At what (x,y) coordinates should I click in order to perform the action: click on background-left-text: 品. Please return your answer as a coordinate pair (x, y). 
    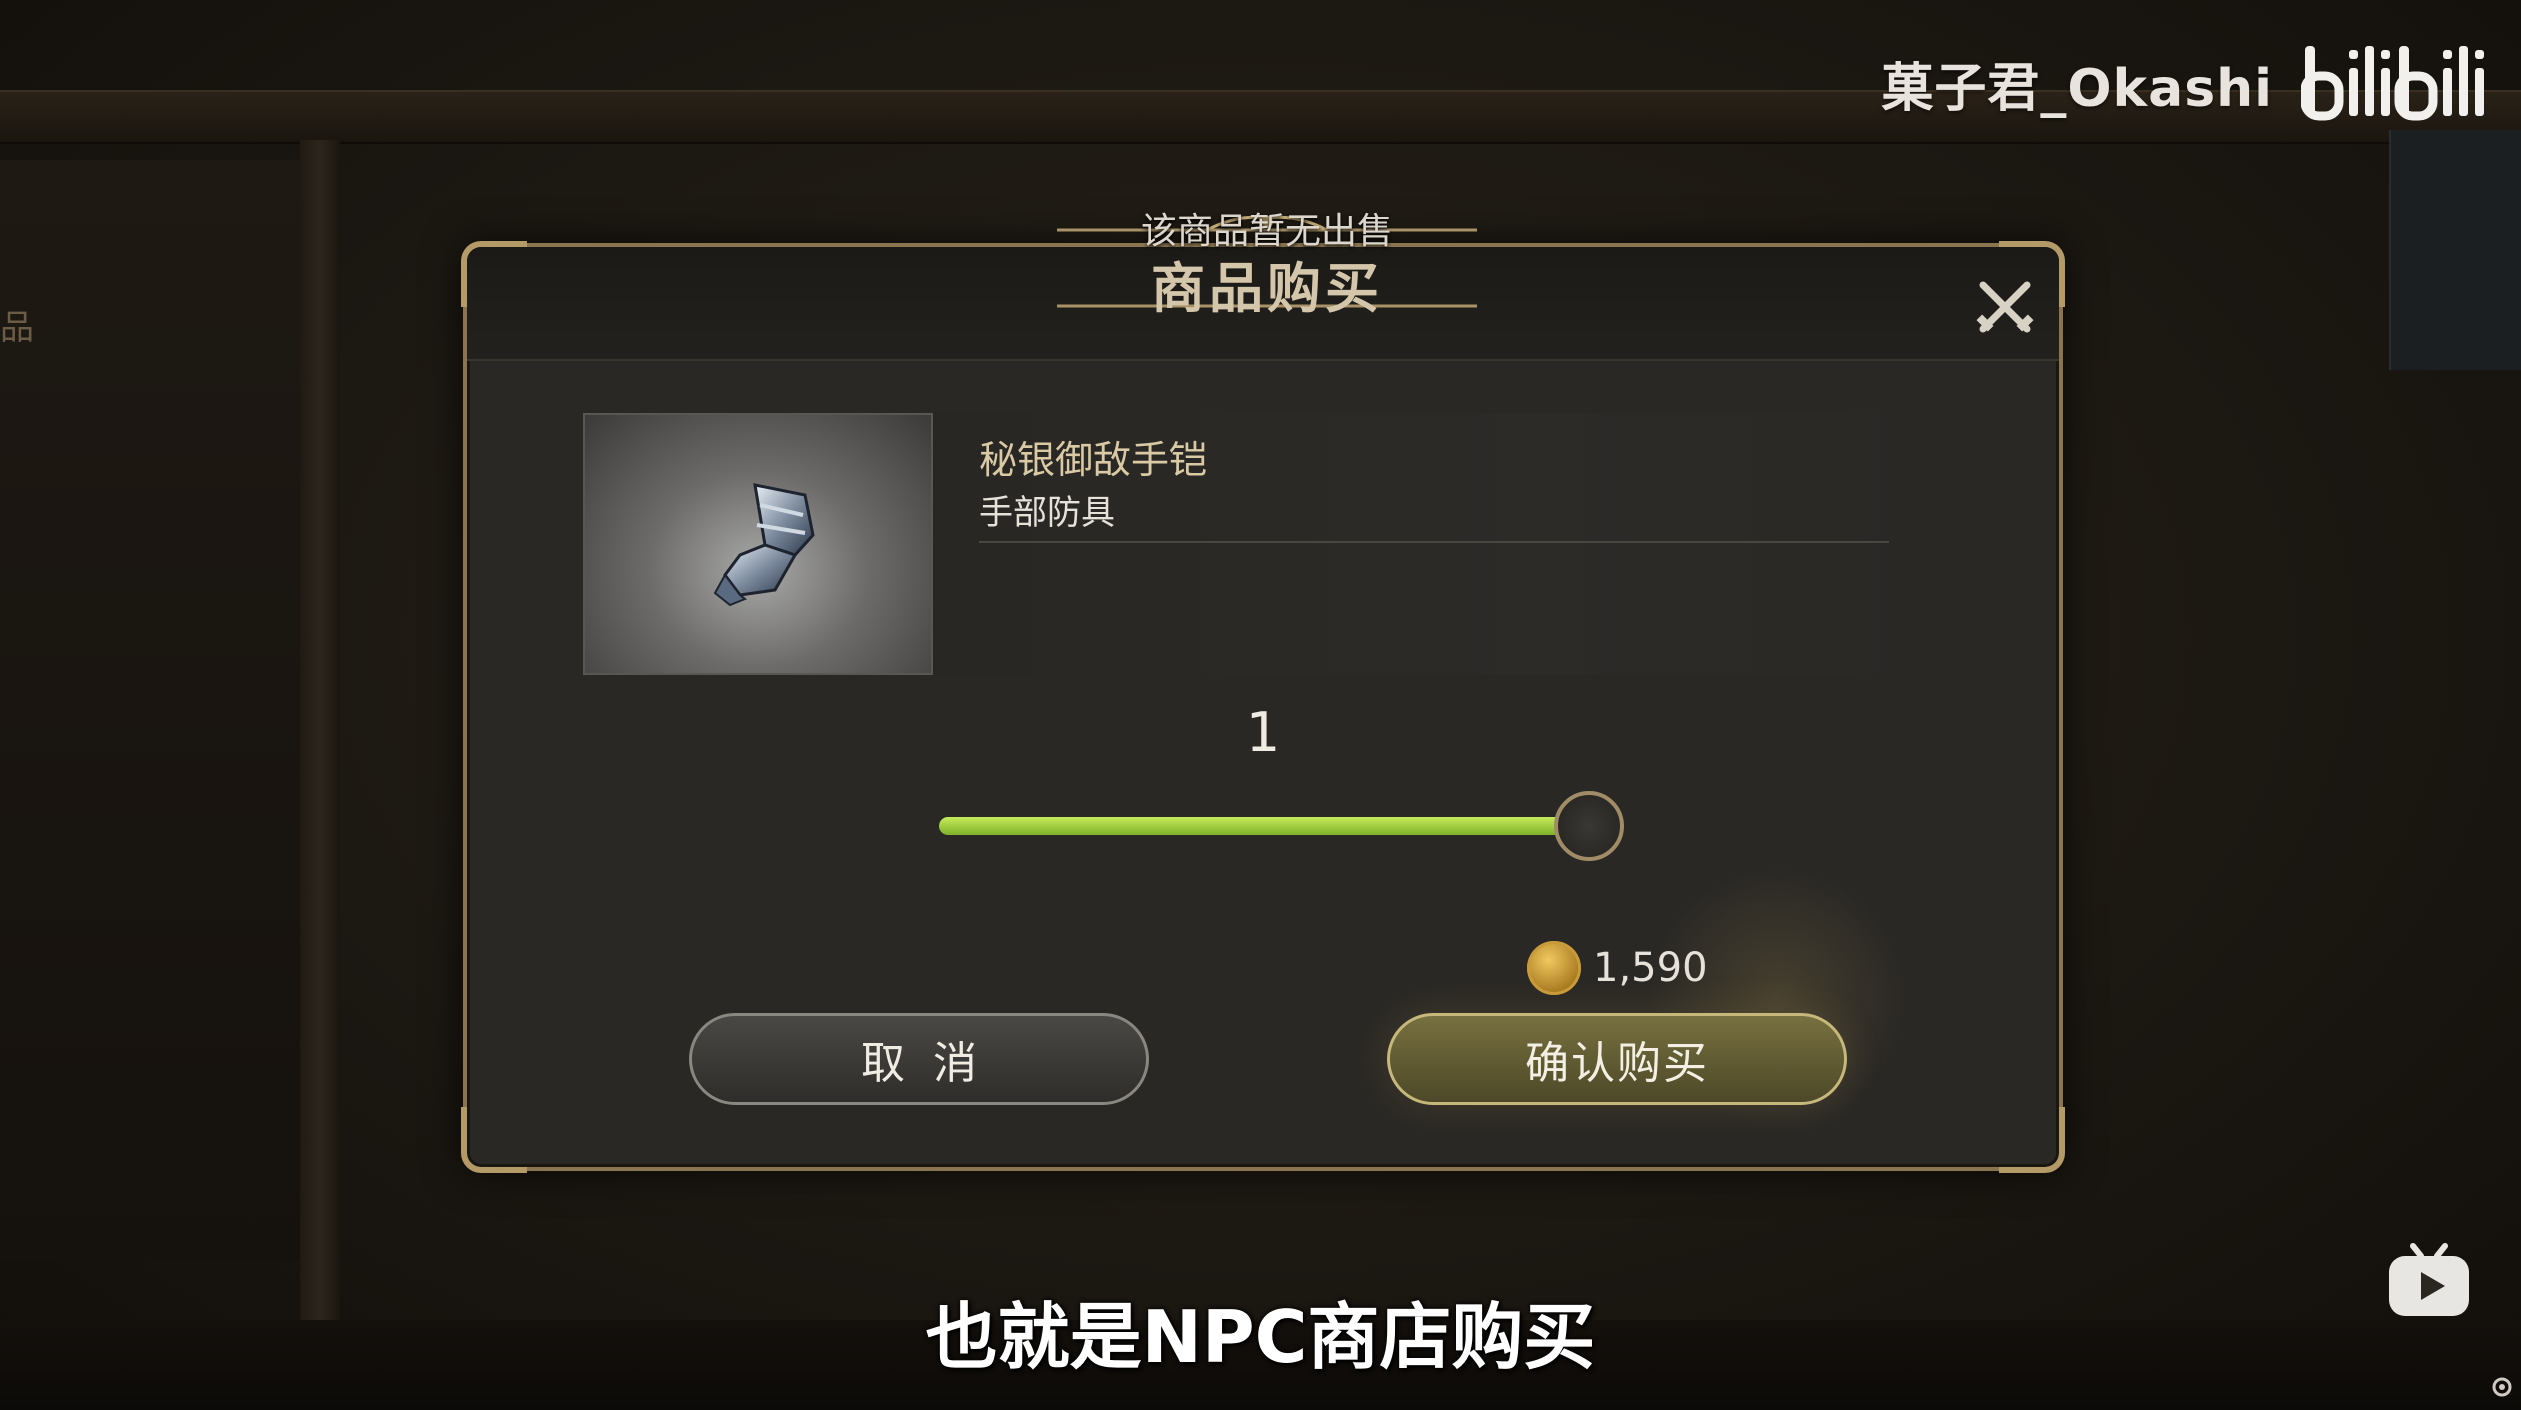
    Looking at the image, I should click on (17, 328).